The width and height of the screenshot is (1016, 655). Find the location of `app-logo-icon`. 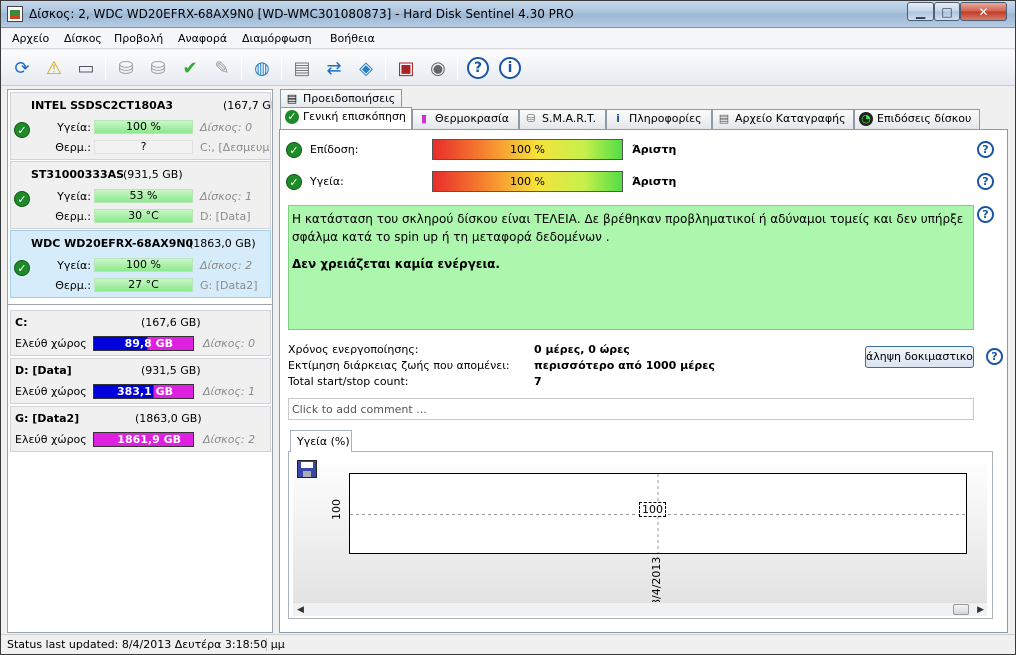

app-logo-icon is located at coordinates (15, 14).